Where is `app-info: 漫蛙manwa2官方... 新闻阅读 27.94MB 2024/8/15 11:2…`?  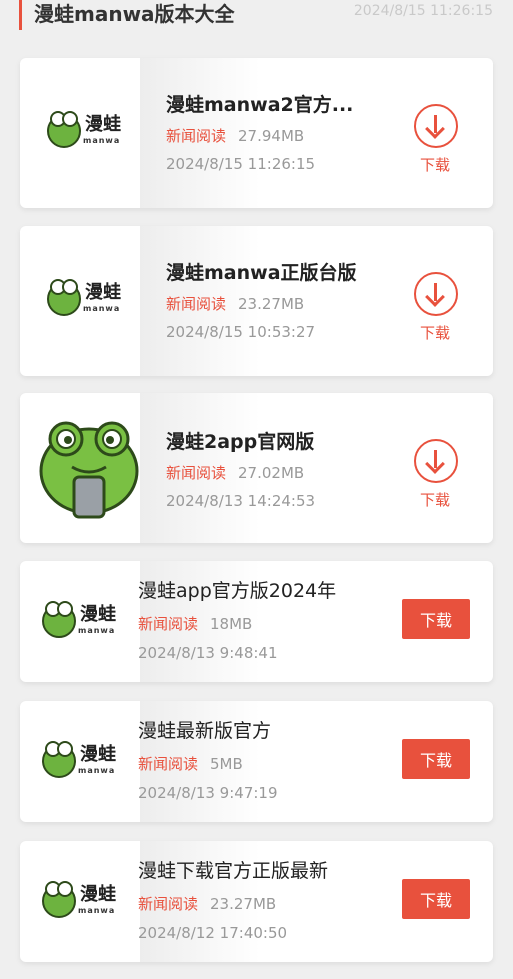 app-info: 漫蛙manwa2官方... 新闻阅读 27.94MB 2024/8/15 11:2… is located at coordinates (259, 131).